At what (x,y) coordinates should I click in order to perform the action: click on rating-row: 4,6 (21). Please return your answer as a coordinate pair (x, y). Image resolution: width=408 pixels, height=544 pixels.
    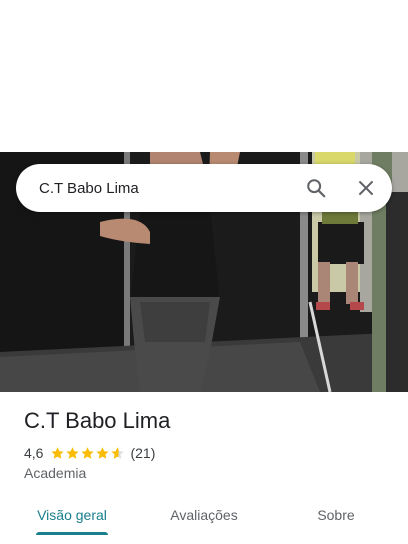
    Looking at the image, I should click on (89, 453).